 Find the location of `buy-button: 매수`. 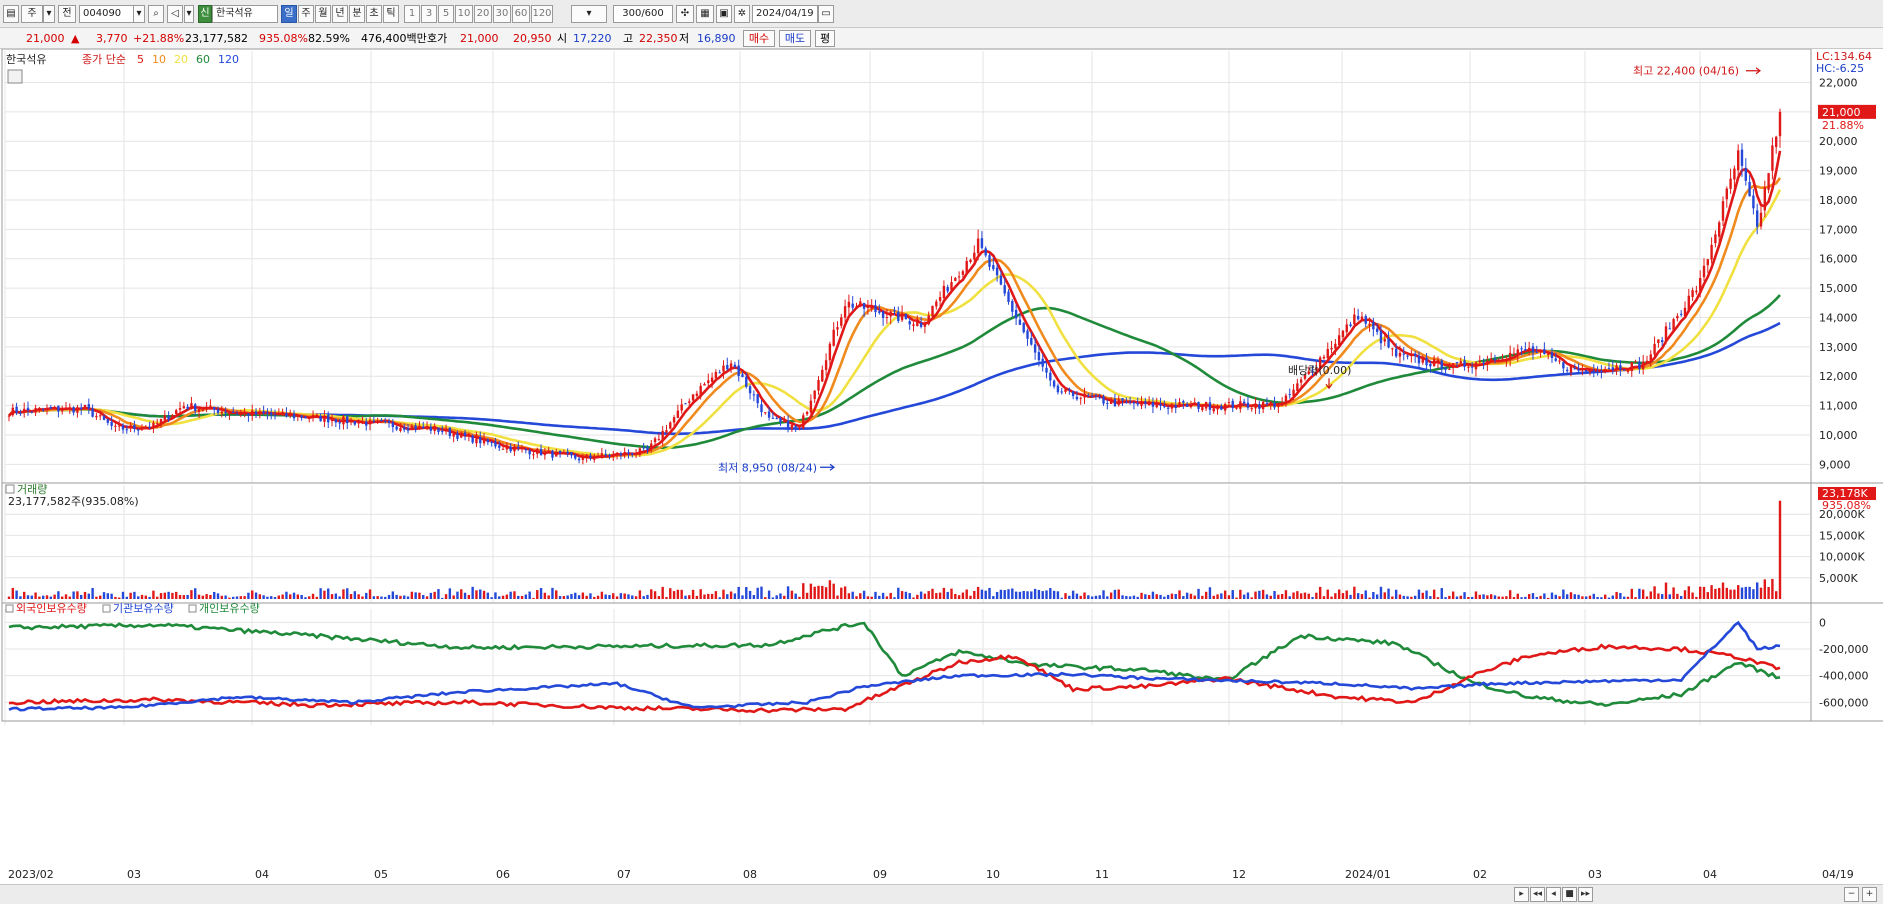

buy-button: 매수 is located at coordinates (759, 38).